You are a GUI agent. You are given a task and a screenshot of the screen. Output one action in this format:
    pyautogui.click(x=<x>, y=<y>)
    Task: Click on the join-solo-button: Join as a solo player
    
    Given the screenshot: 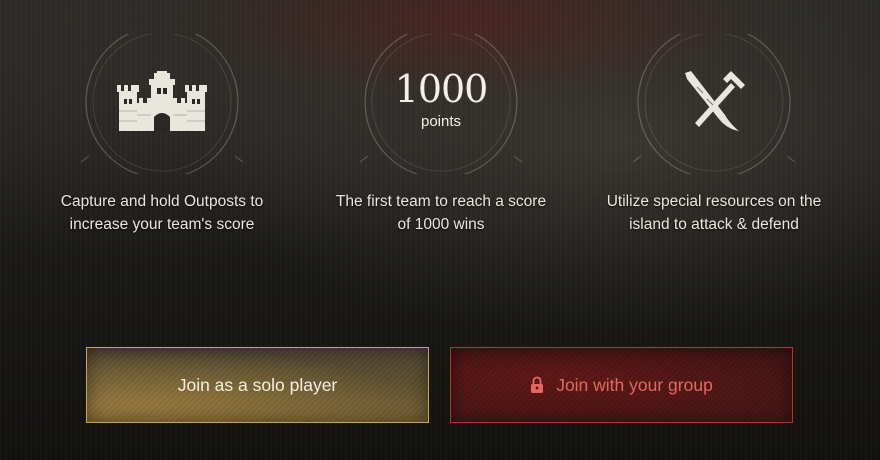 What is the action you would take?
    pyautogui.click(x=257, y=385)
    